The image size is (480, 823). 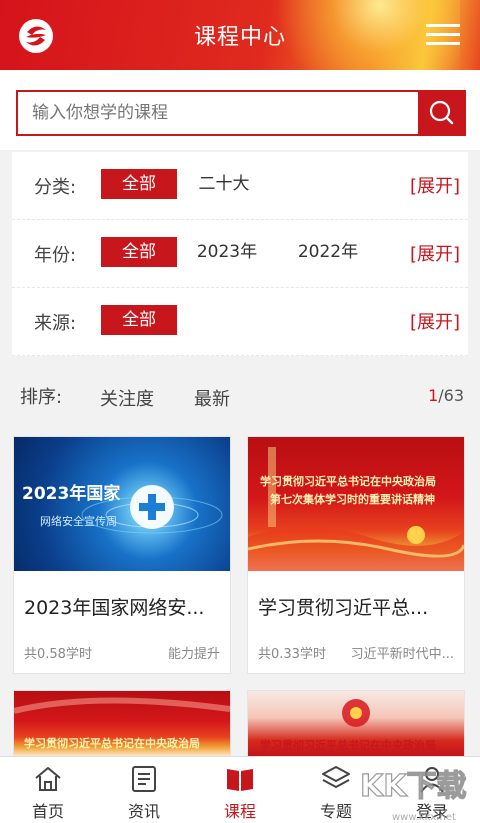 I want to click on search-icon, so click(x=441, y=112).